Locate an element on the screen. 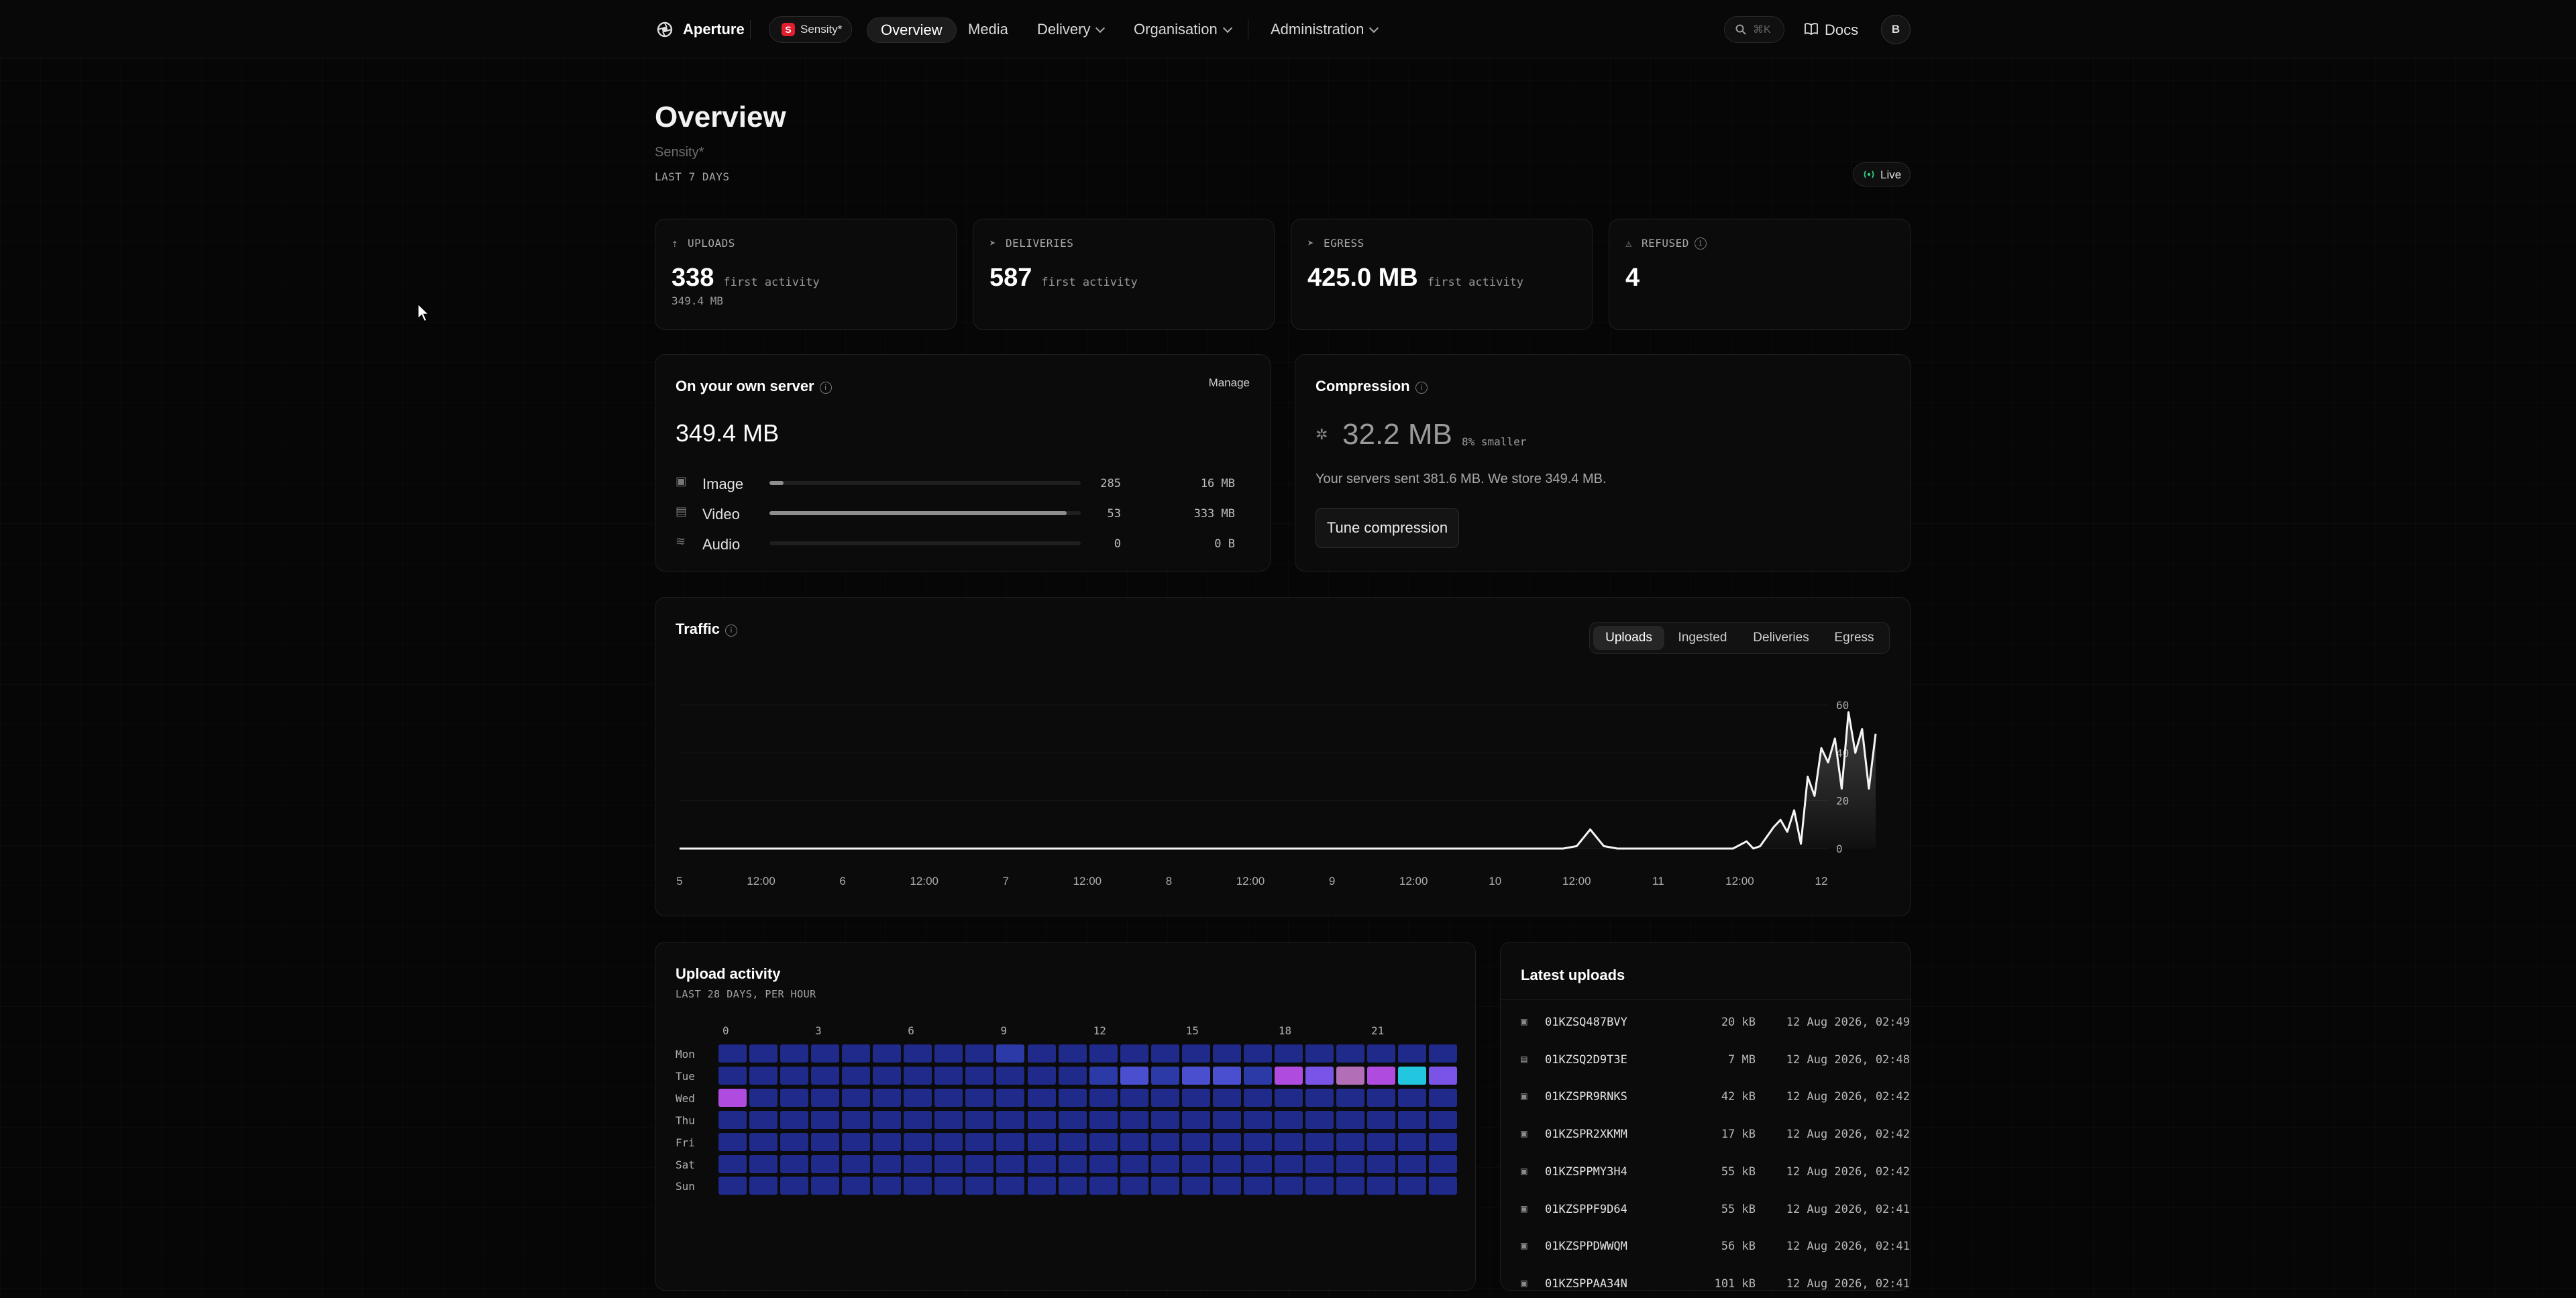 Image resolution: width=2576 pixels, height=1298 pixels. nav-overview: Overview is located at coordinates (912, 30).